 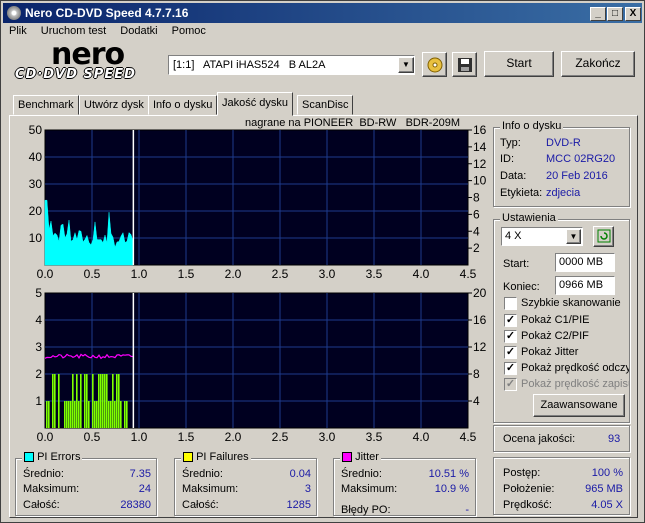 I want to click on pi-failures-title: PI Failures, so click(x=222, y=457).